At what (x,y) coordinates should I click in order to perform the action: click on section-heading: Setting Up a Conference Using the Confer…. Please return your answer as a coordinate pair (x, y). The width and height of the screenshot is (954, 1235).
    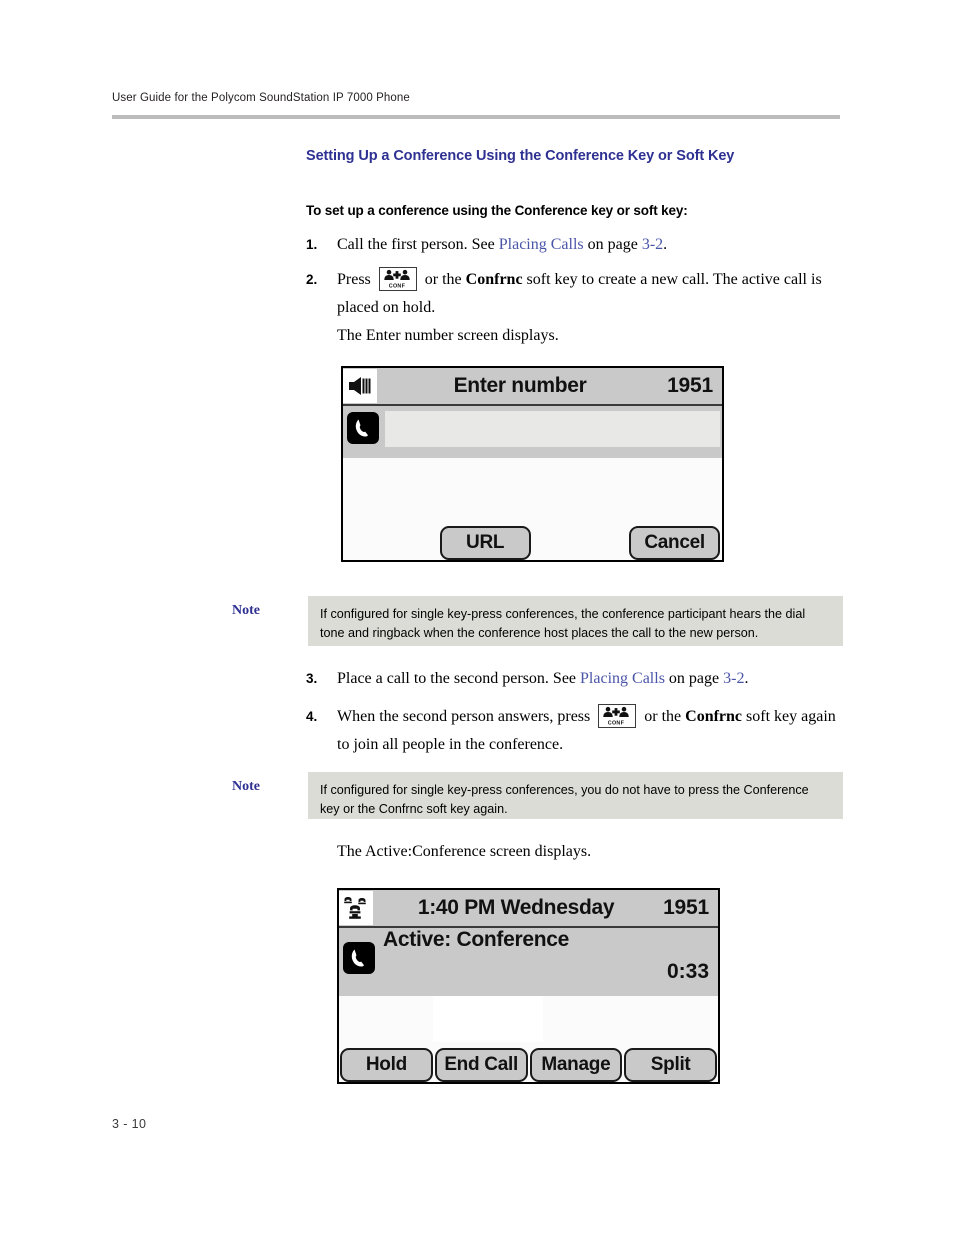
    Looking at the image, I should click on (520, 156).